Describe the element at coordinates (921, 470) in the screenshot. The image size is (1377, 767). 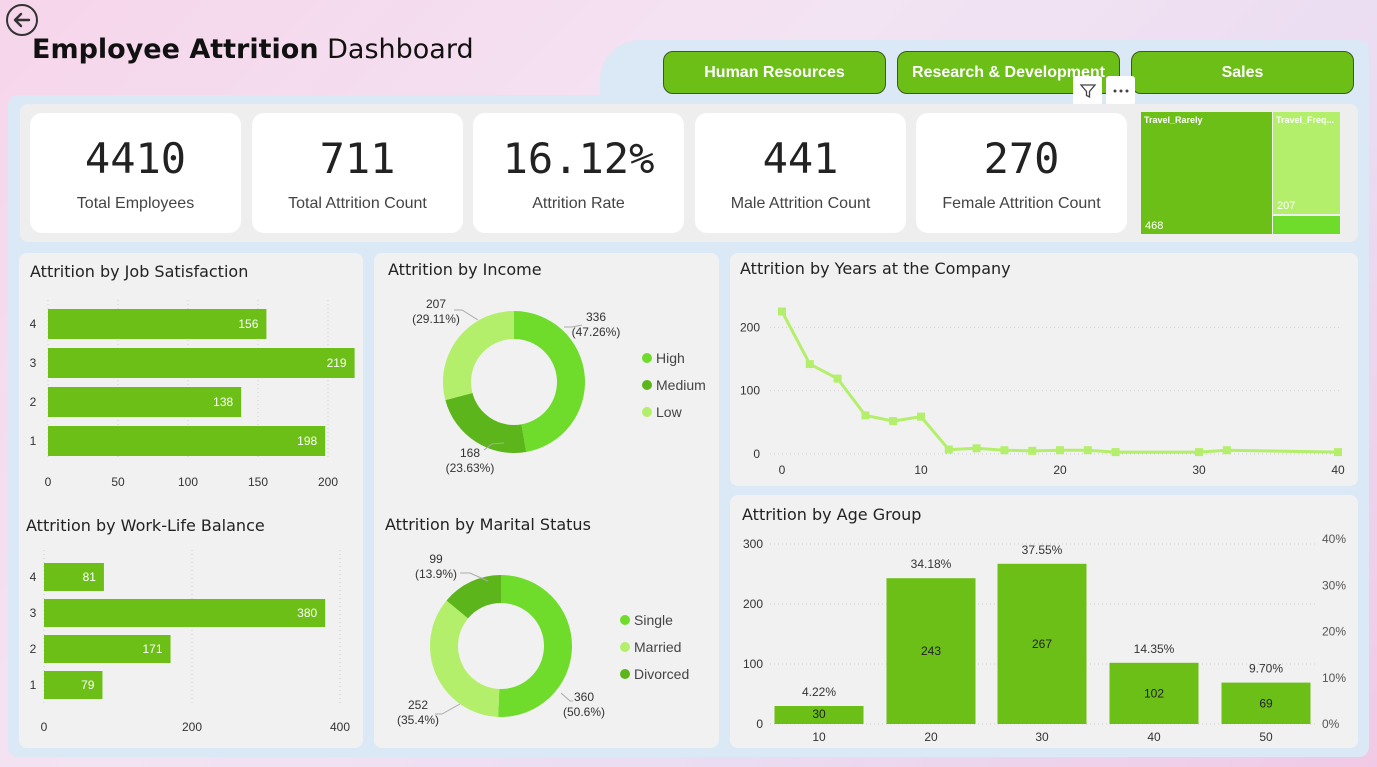
I see `x-tick-label: 10` at that location.